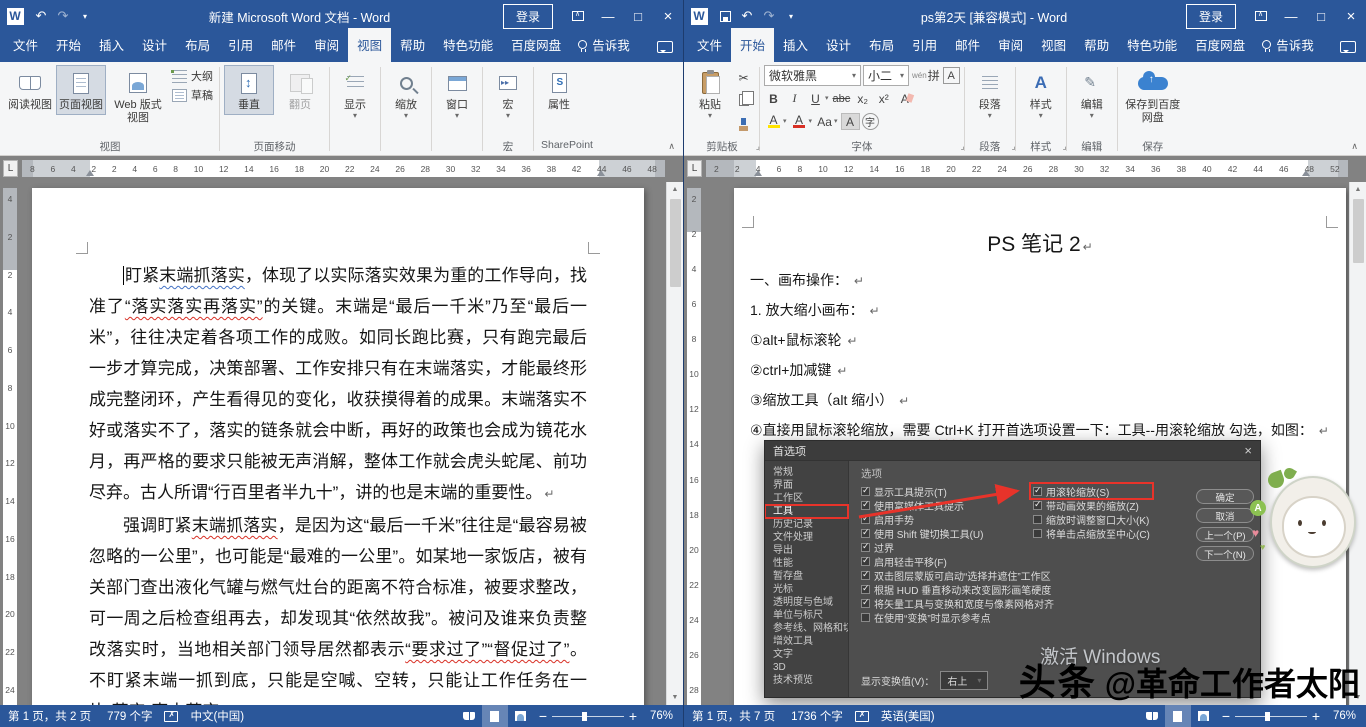  I want to click on save-button, so click(725, 16).